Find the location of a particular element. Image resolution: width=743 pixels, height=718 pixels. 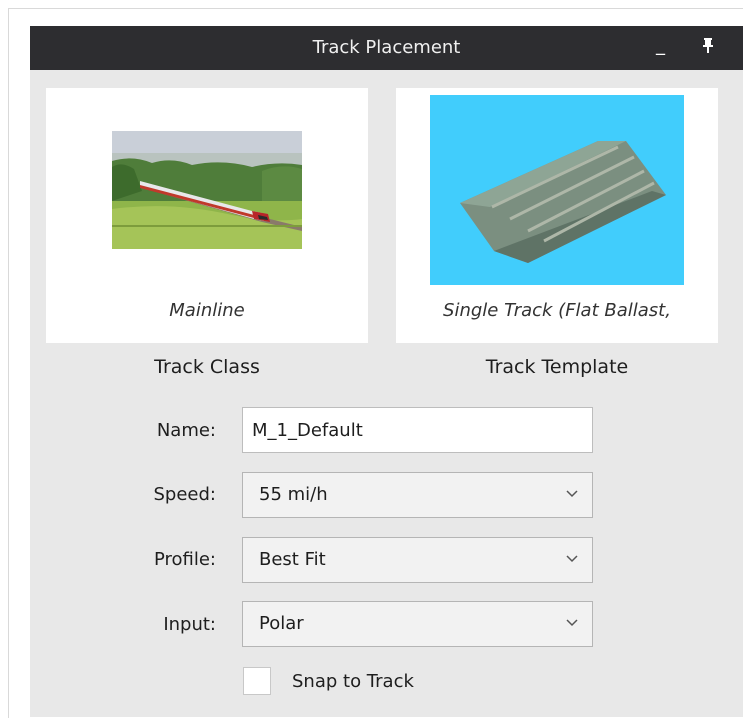

name-label: Name: is located at coordinates (186, 430).